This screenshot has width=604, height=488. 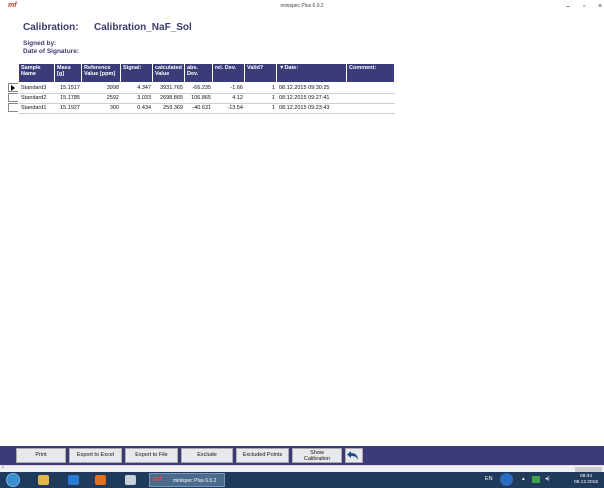 I want to click on signed-by-label: Signed by:, so click(x=40, y=43).